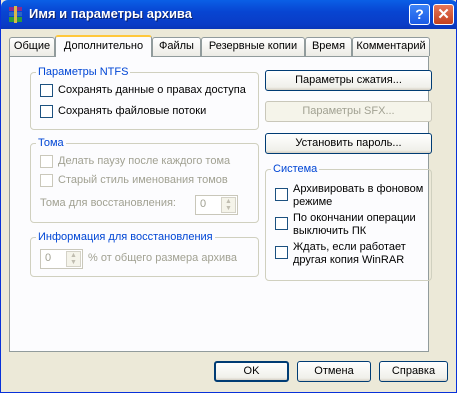 The height and width of the screenshot is (393, 457). I want to click on save-streams-checkbox: Сохранять файловые потоки, so click(123, 111).